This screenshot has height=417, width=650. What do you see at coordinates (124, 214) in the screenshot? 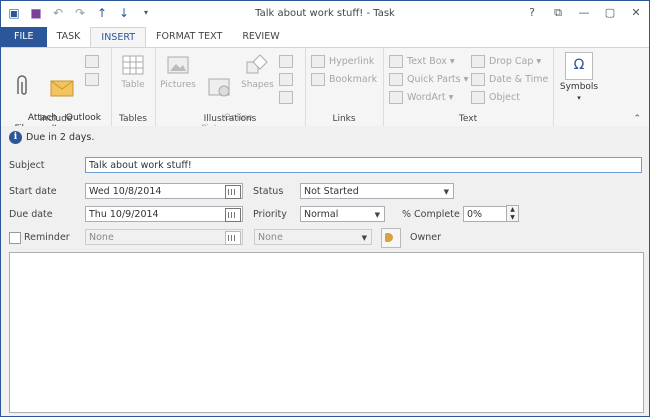
I see `due-date-value: Thu 10/9/2014` at bounding box center [124, 214].